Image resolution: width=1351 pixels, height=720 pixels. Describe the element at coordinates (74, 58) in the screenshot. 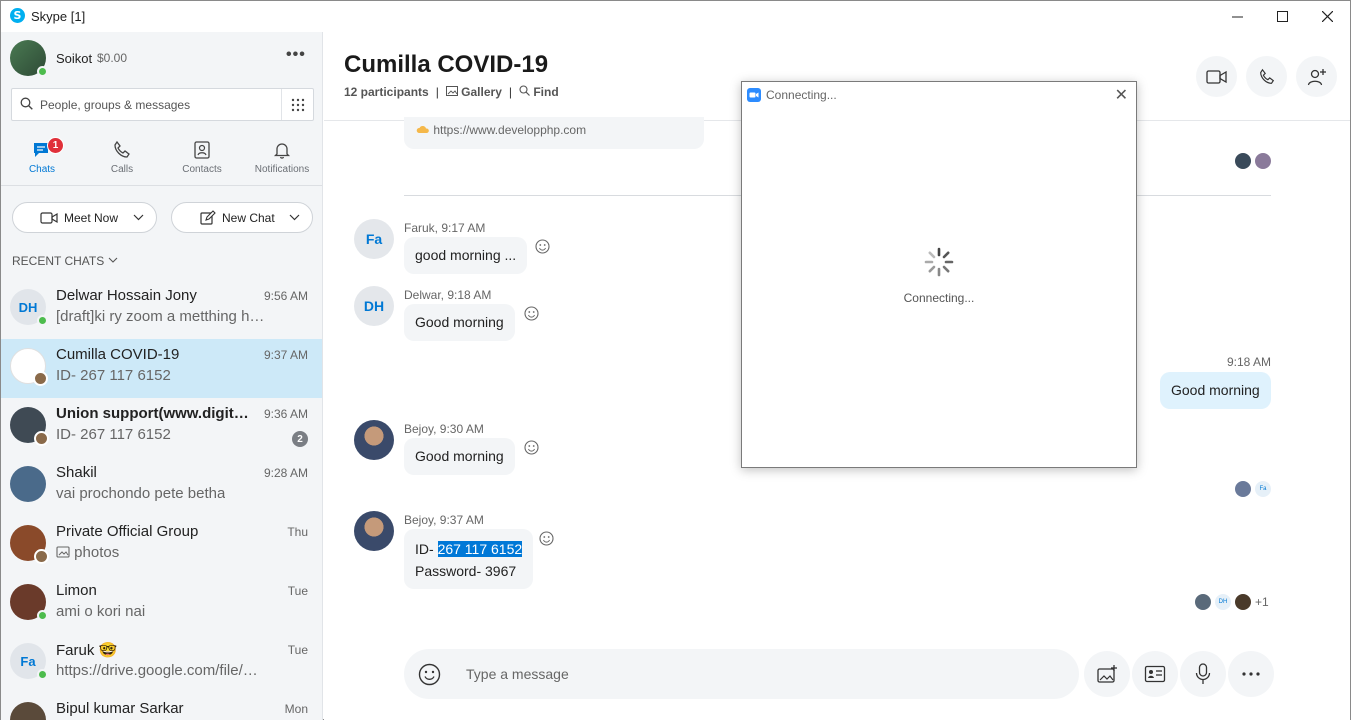

I see `profile-name: Soikot` at that location.